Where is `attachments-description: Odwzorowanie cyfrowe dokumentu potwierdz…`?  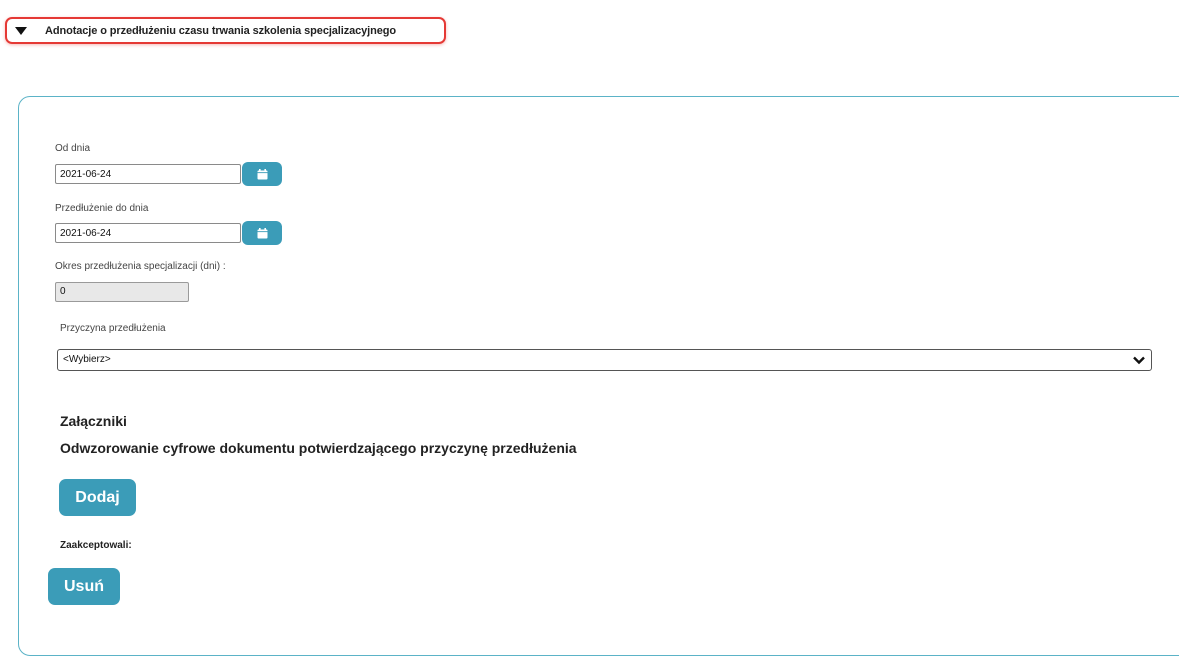
attachments-description: Odwzorowanie cyfrowe dokumentu potwierdz… is located at coordinates (318, 448).